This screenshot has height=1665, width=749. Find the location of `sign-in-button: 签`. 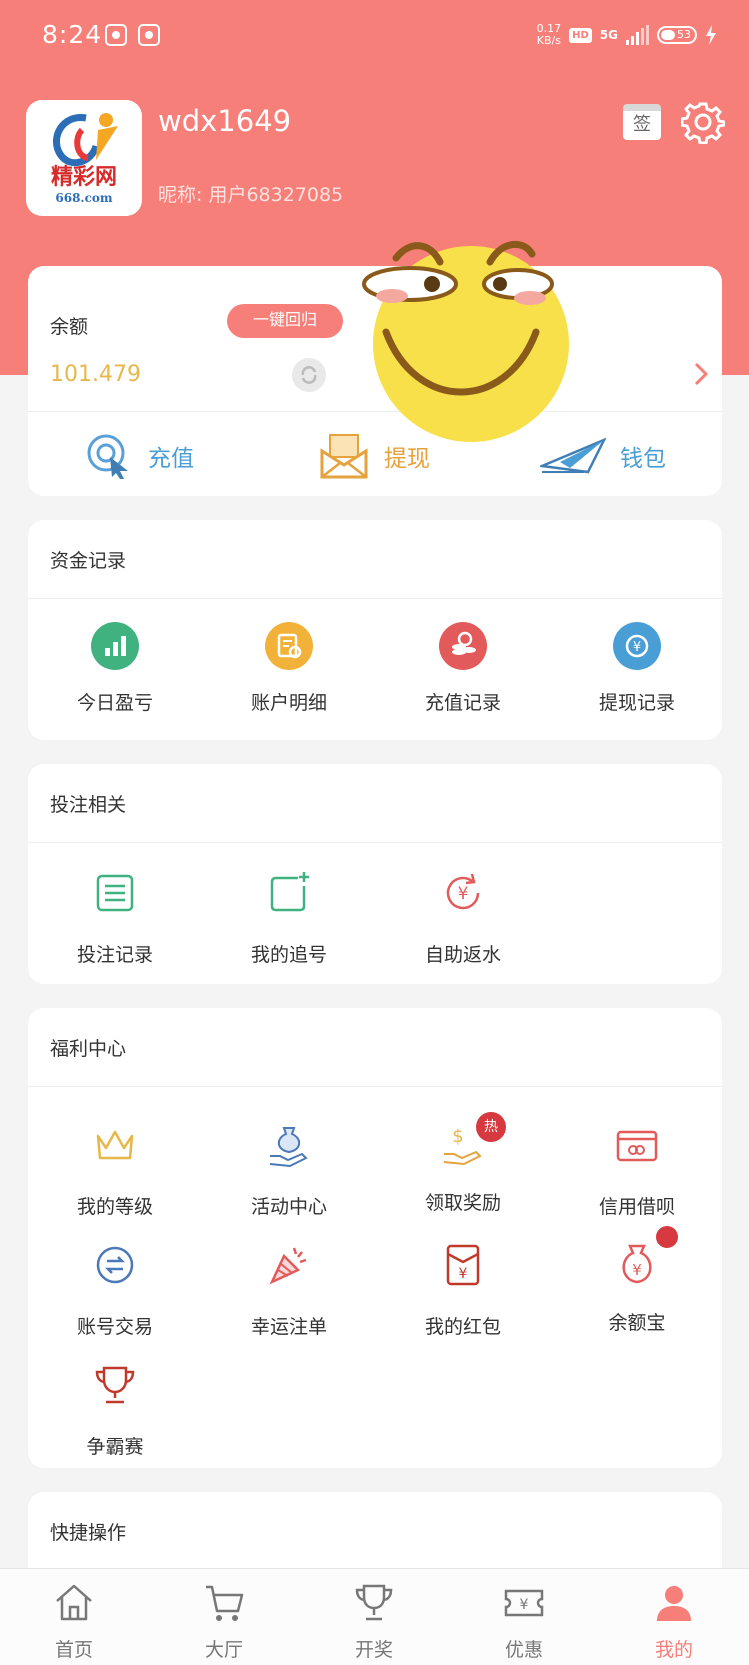

sign-in-button: 签 is located at coordinates (642, 122).